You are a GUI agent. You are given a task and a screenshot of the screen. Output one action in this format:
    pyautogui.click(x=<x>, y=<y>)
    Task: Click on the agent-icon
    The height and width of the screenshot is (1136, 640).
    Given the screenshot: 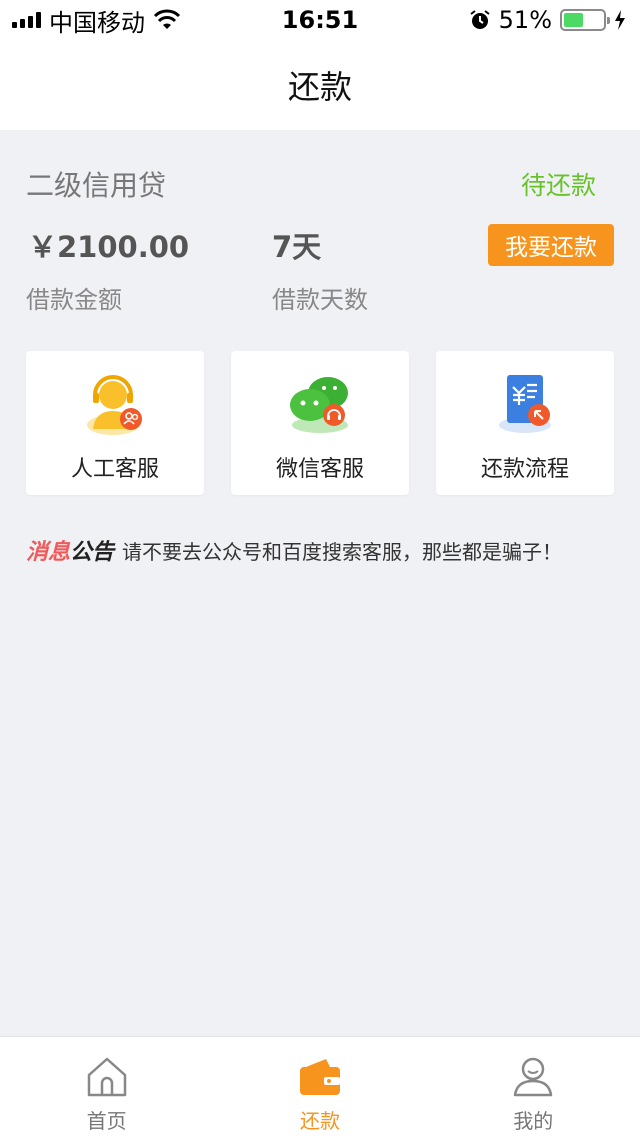 What is the action you would take?
    pyautogui.click(x=114, y=405)
    